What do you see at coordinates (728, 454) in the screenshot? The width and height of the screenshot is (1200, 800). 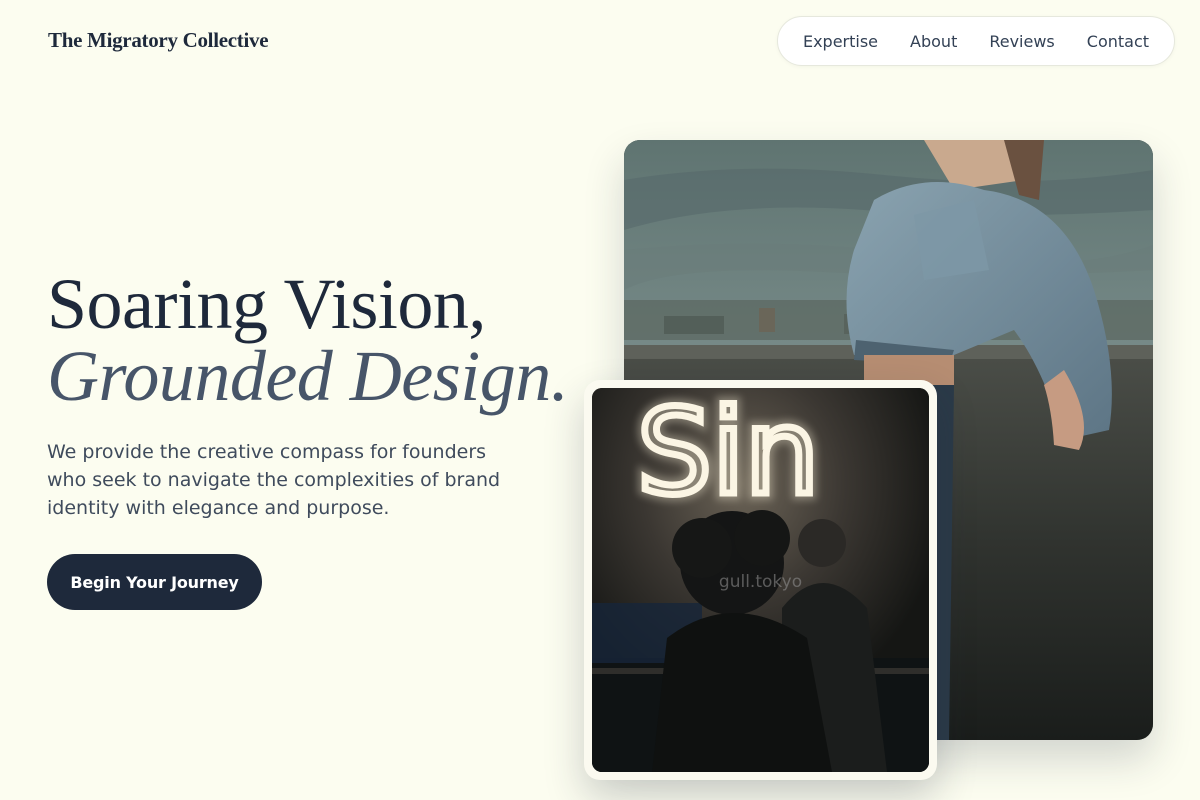 I see `neon-sign-text: Sin` at bounding box center [728, 454].